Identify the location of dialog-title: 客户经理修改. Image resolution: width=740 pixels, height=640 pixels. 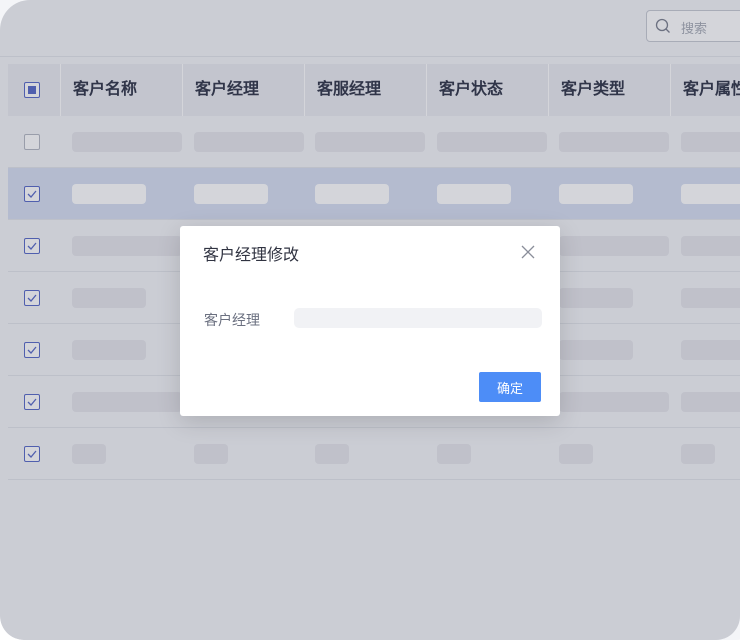
(251, 254).